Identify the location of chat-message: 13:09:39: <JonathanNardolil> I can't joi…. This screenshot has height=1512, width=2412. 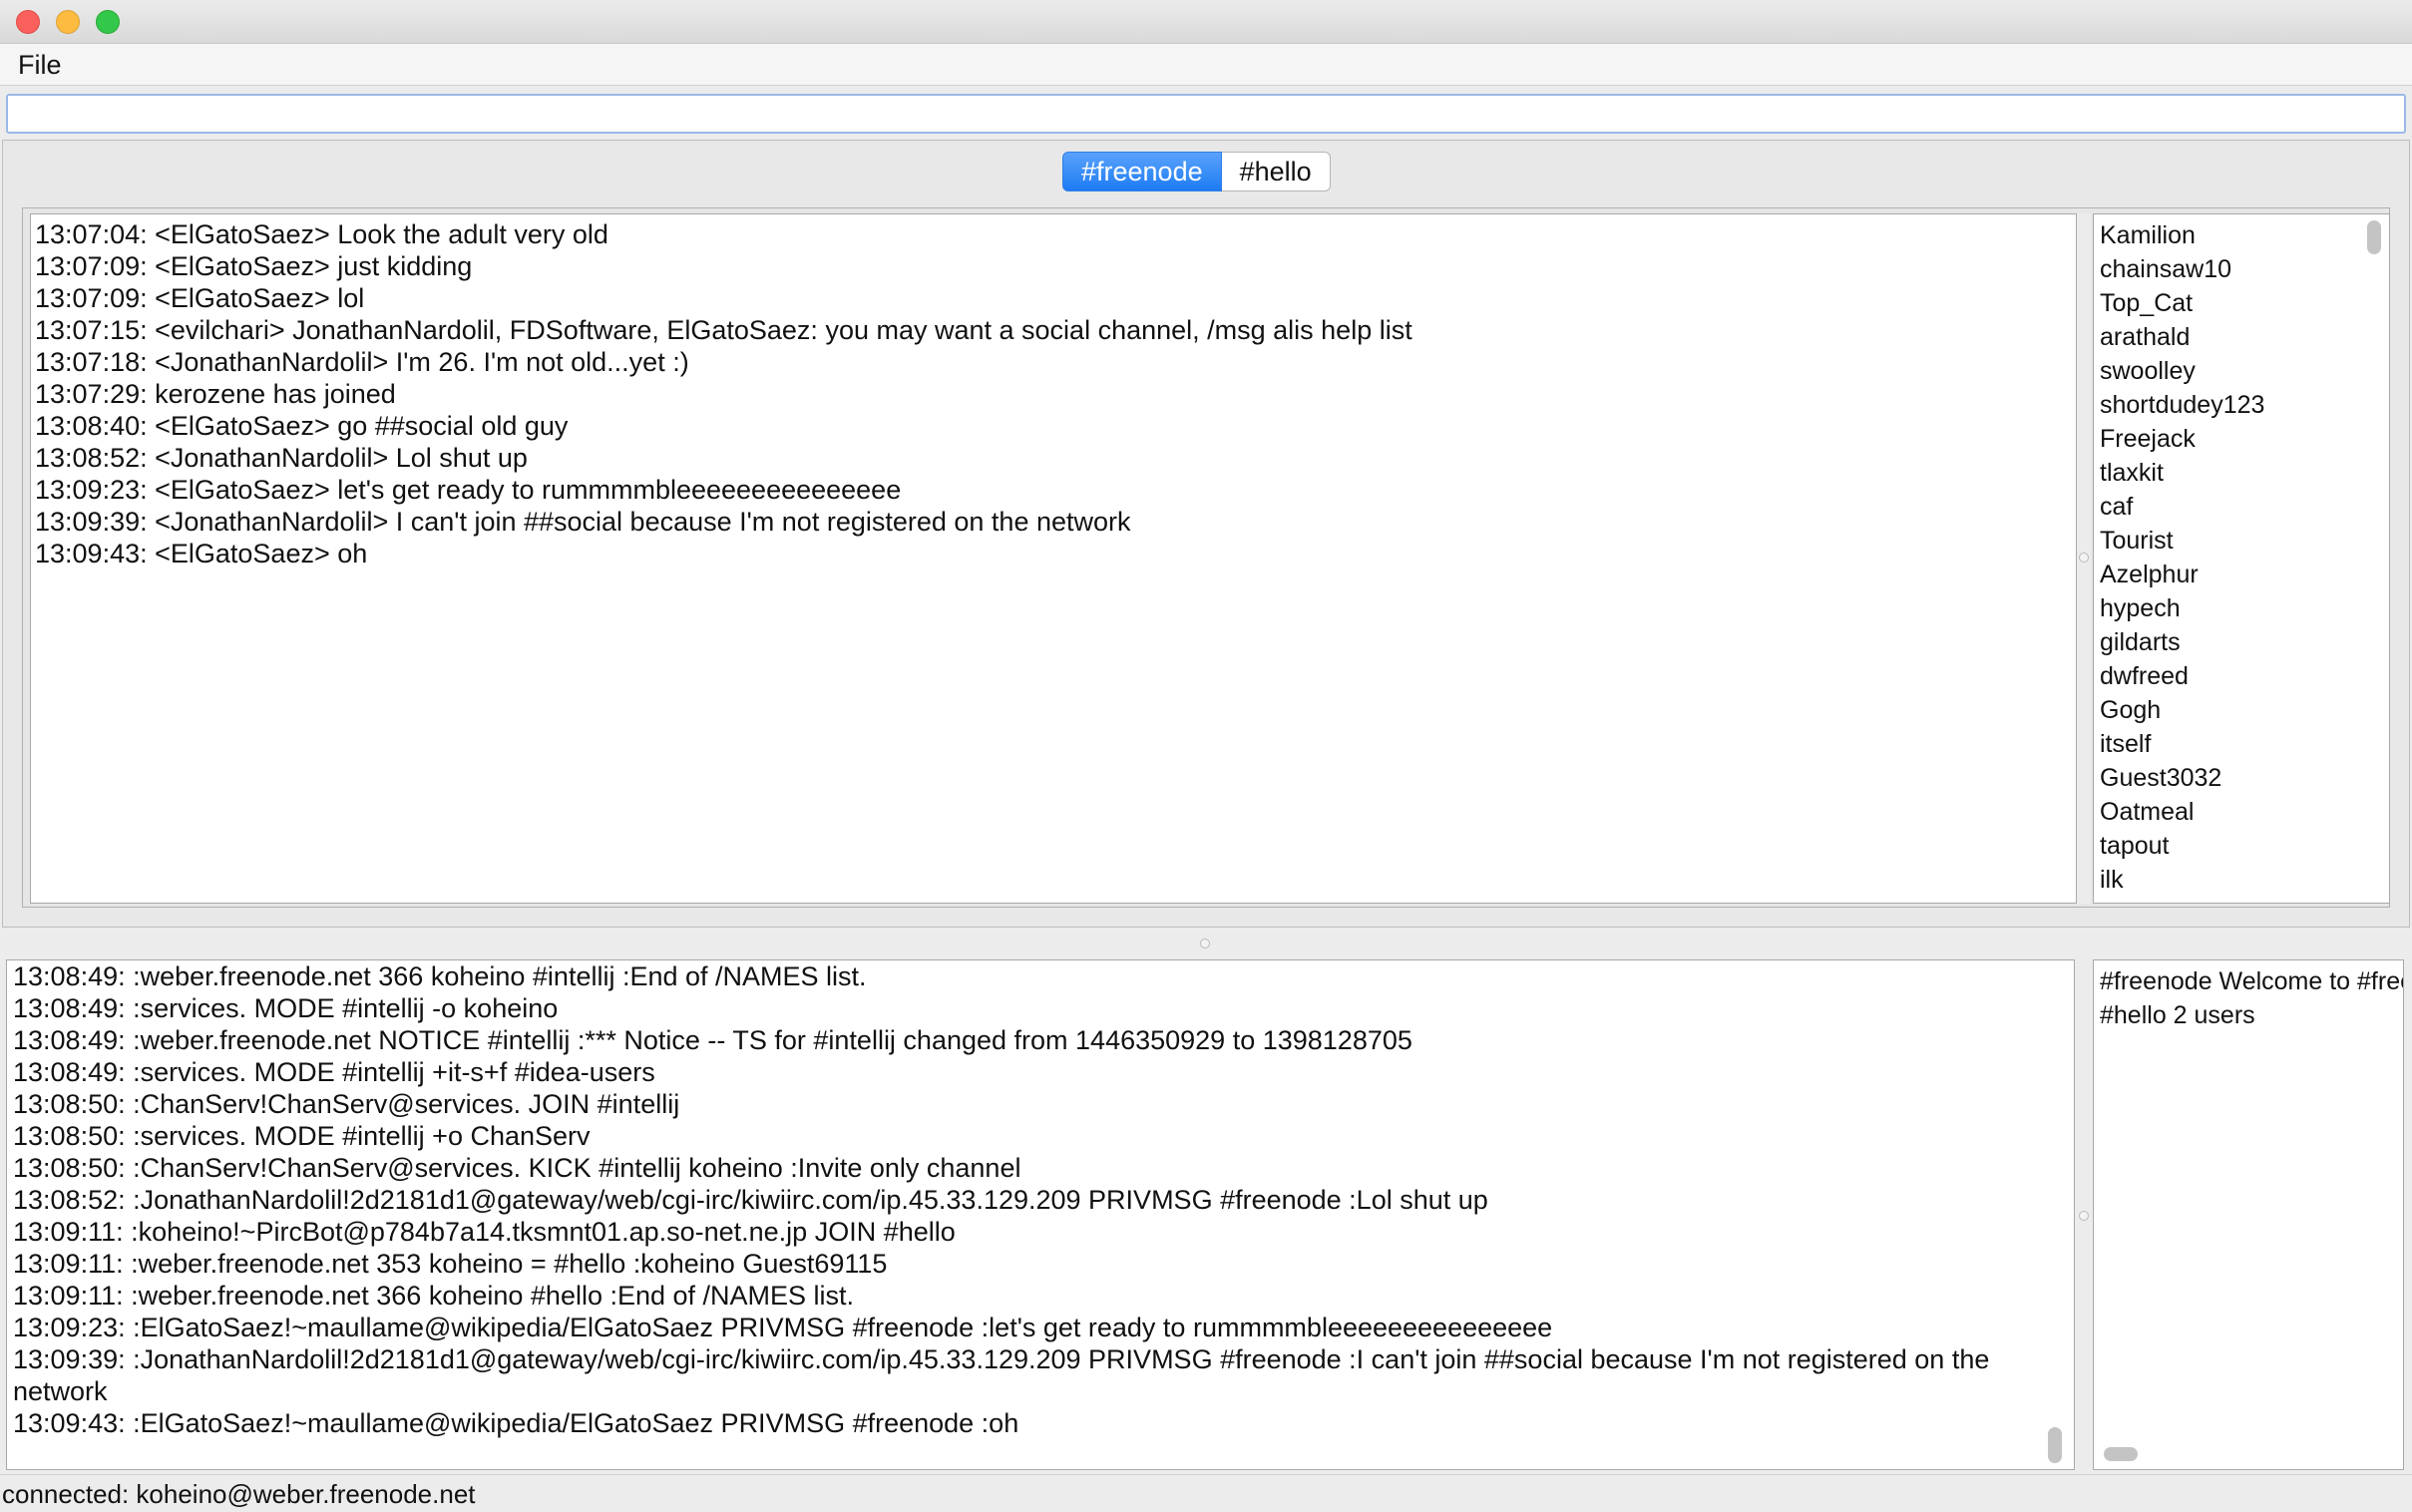
(583, 522).